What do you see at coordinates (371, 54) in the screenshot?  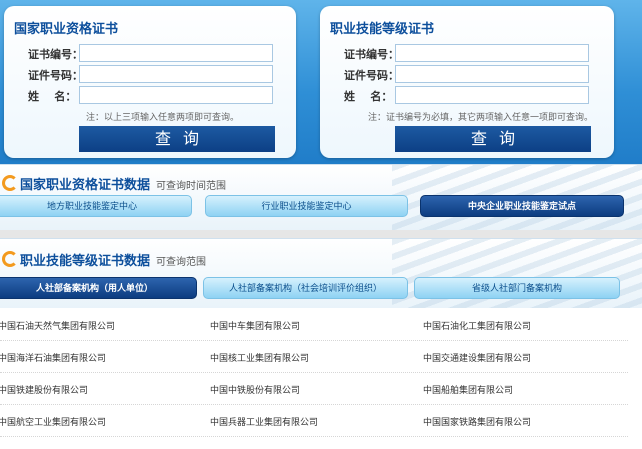 I see `skill-cert-number-label: 证书编号：` at bounding box center [371, 54].